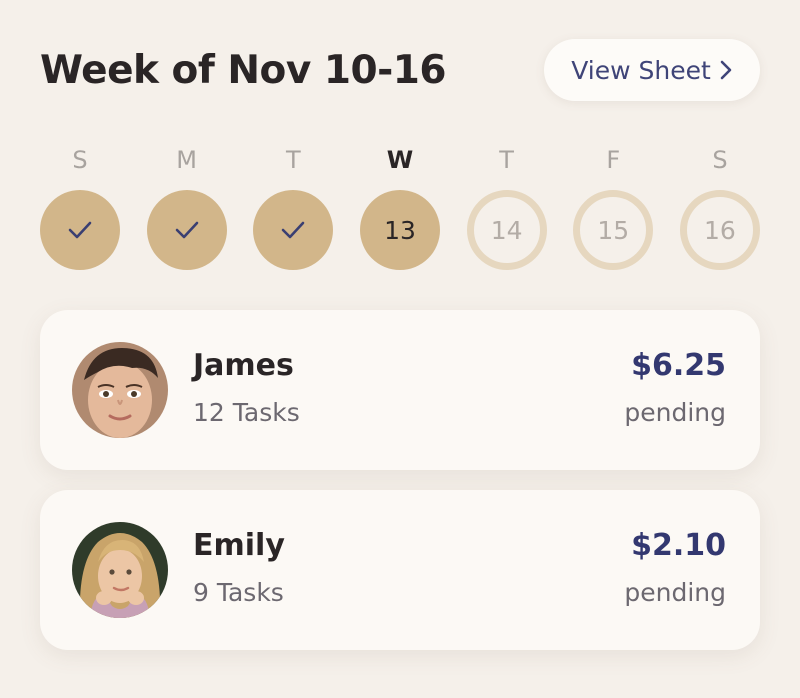 This screenshot has height=698, width=800. Describe the element at coordinates (239, 545) in the screenshot. I see `child-name: Emily` at that location.